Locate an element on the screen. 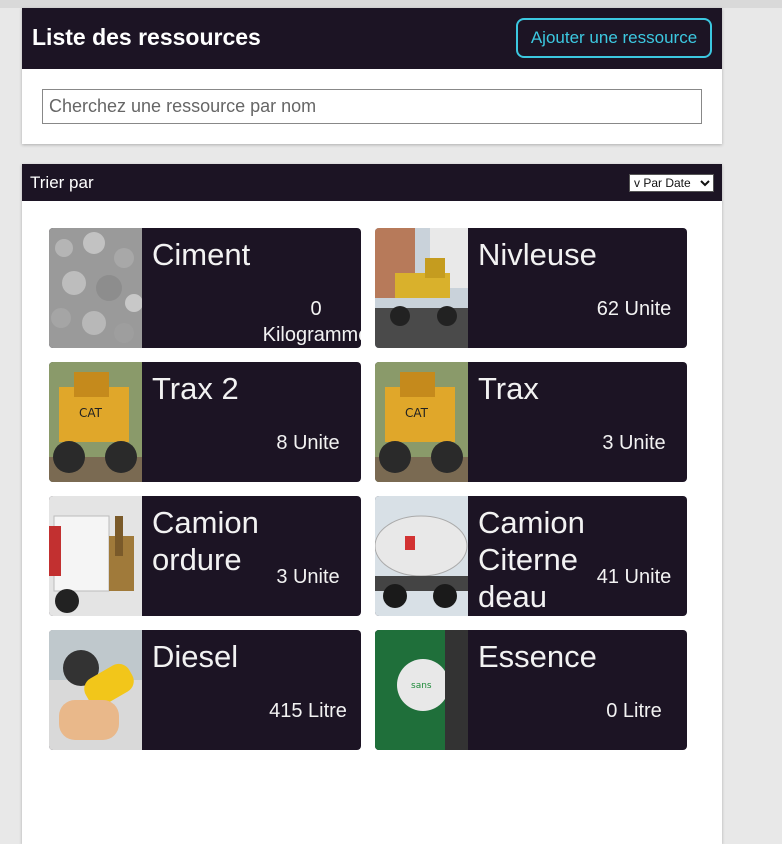 The image size is (782, 844). resource-name: Camion Citerne deau is located at coordinates (531, 559).